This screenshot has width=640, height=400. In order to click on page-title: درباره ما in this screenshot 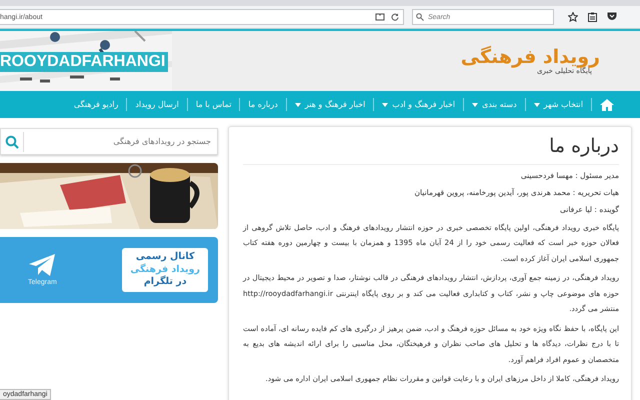, I will do `click(431, 148)`.